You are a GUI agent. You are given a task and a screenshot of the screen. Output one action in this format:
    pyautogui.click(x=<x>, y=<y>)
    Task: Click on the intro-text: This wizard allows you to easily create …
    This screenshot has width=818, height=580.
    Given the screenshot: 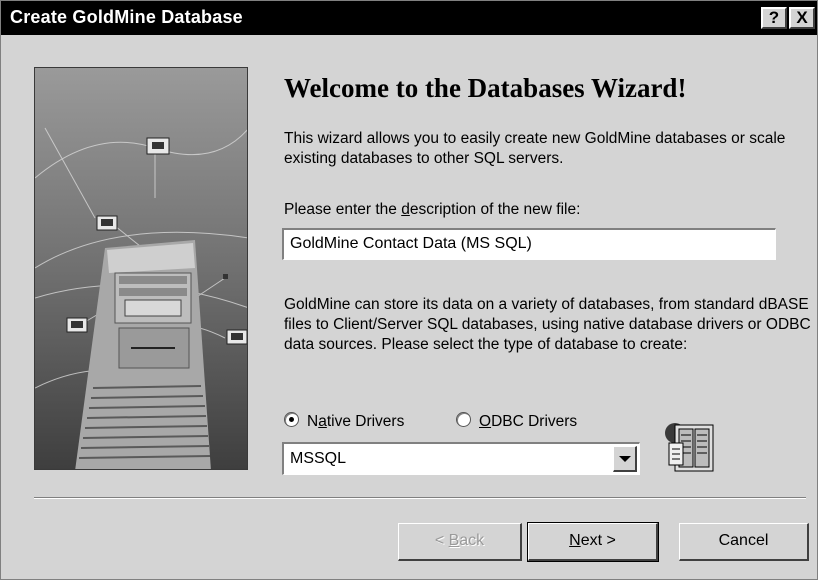 What is the action you would take?
    pyautogui.click(x=535, y=148)
    